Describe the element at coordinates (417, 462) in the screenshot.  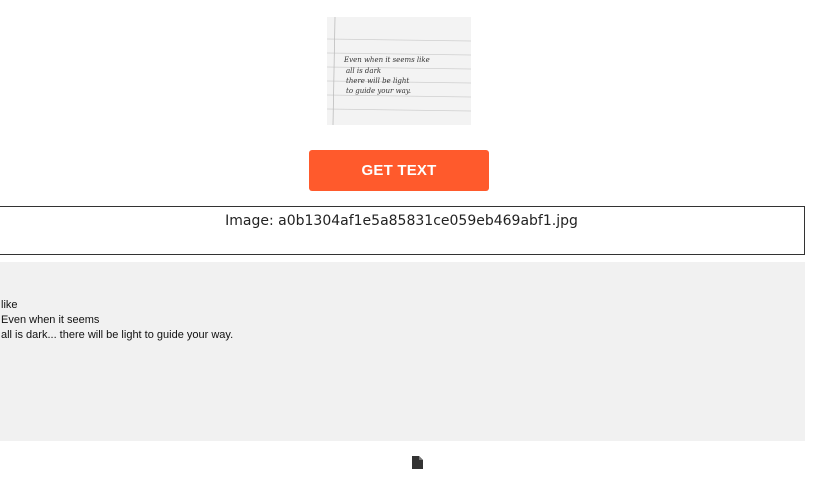
I see `copy-icon` at that location.